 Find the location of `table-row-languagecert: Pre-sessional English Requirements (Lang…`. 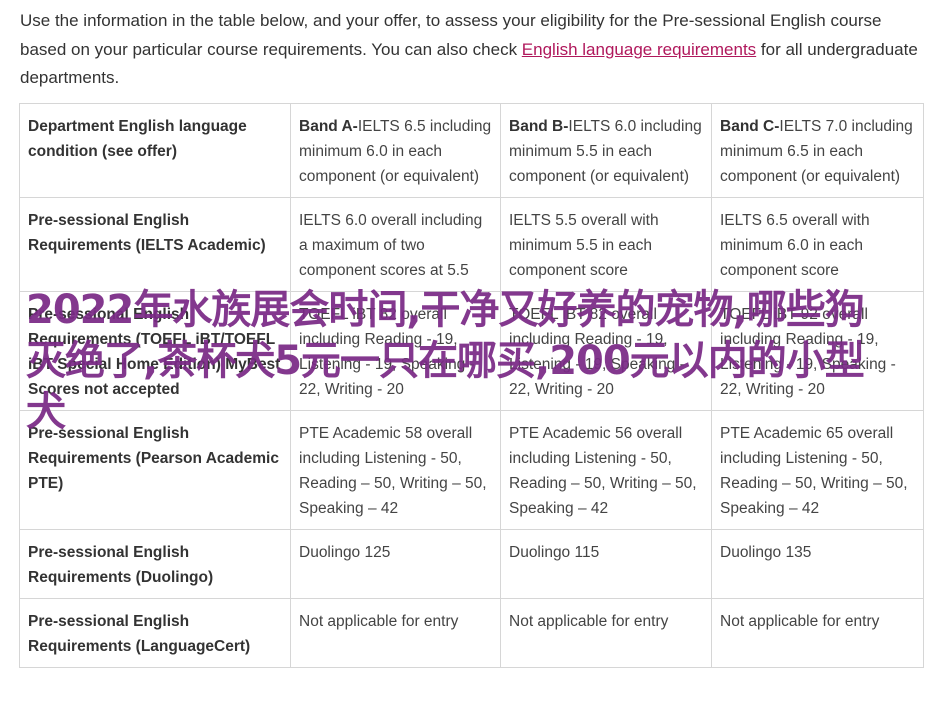

table-row-languagecert: Pre-sessional English Requirements (Lang… is located at coordinates (471, 633).